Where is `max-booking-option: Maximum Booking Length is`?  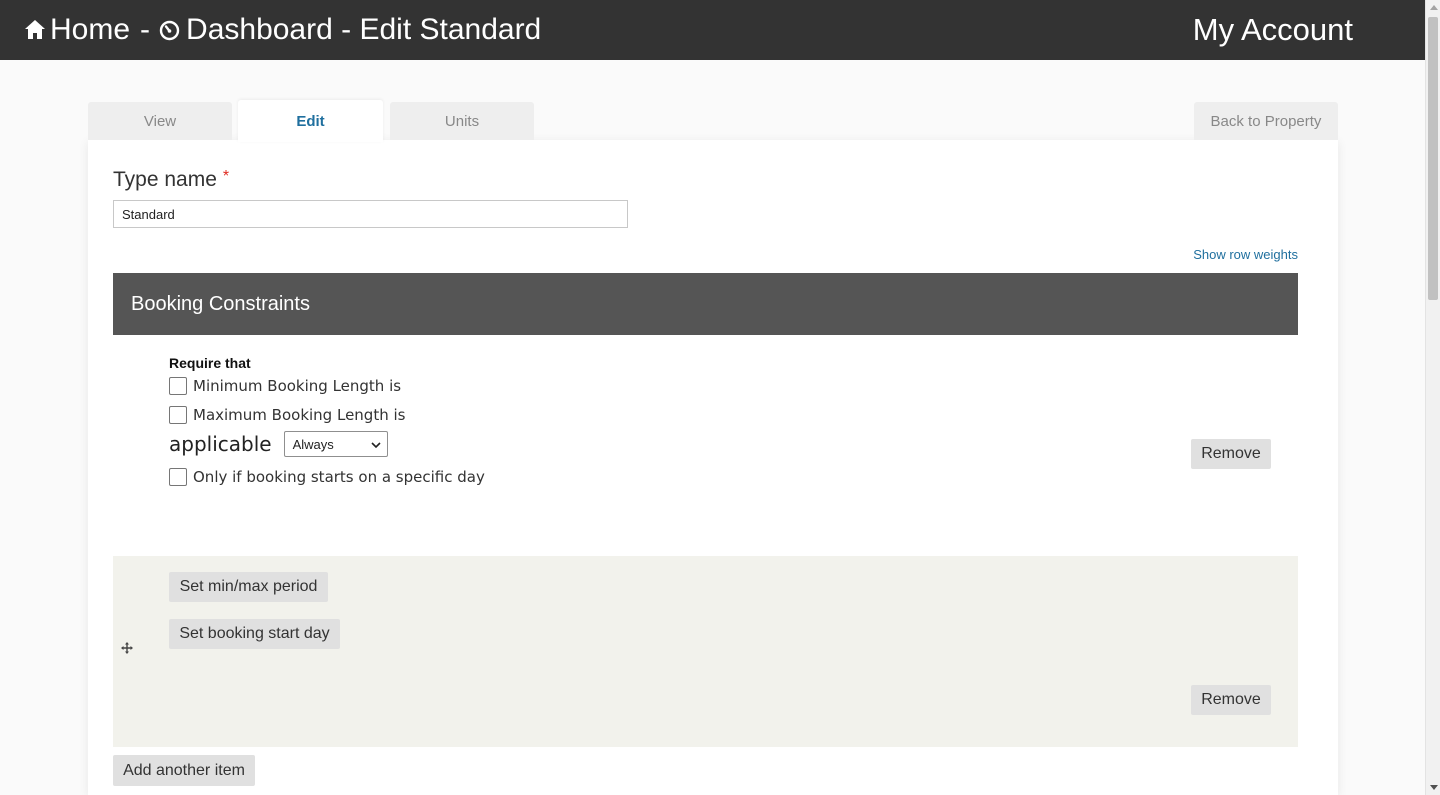 max-booking-option: Maximum Booking Length is is located at coordinates (287, 415).